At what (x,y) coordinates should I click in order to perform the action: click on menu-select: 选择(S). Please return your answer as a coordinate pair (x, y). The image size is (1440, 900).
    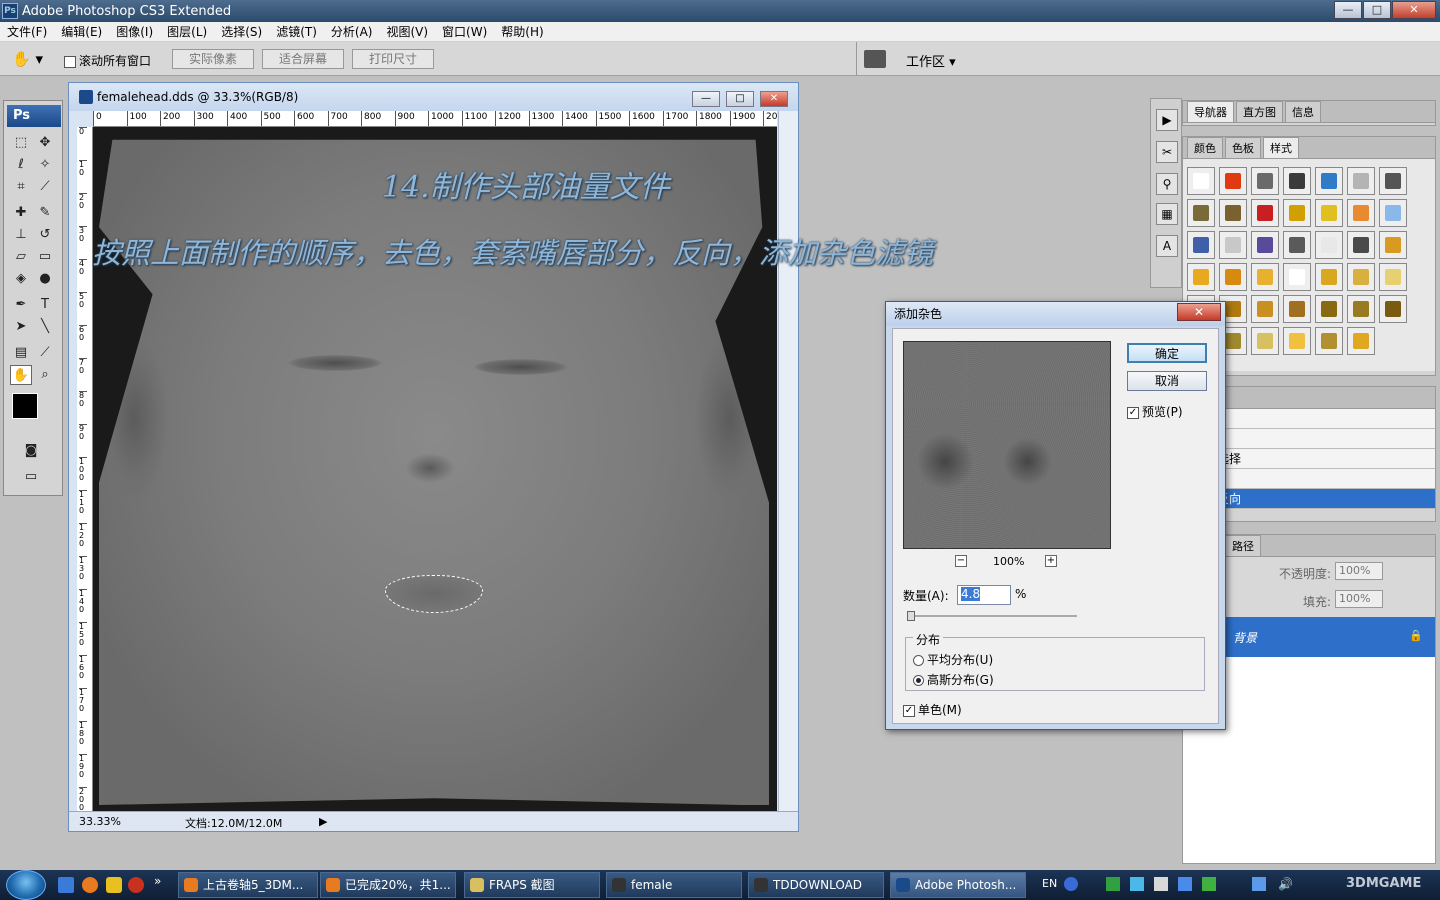
    Looking at the image, I should click on (241, 31).